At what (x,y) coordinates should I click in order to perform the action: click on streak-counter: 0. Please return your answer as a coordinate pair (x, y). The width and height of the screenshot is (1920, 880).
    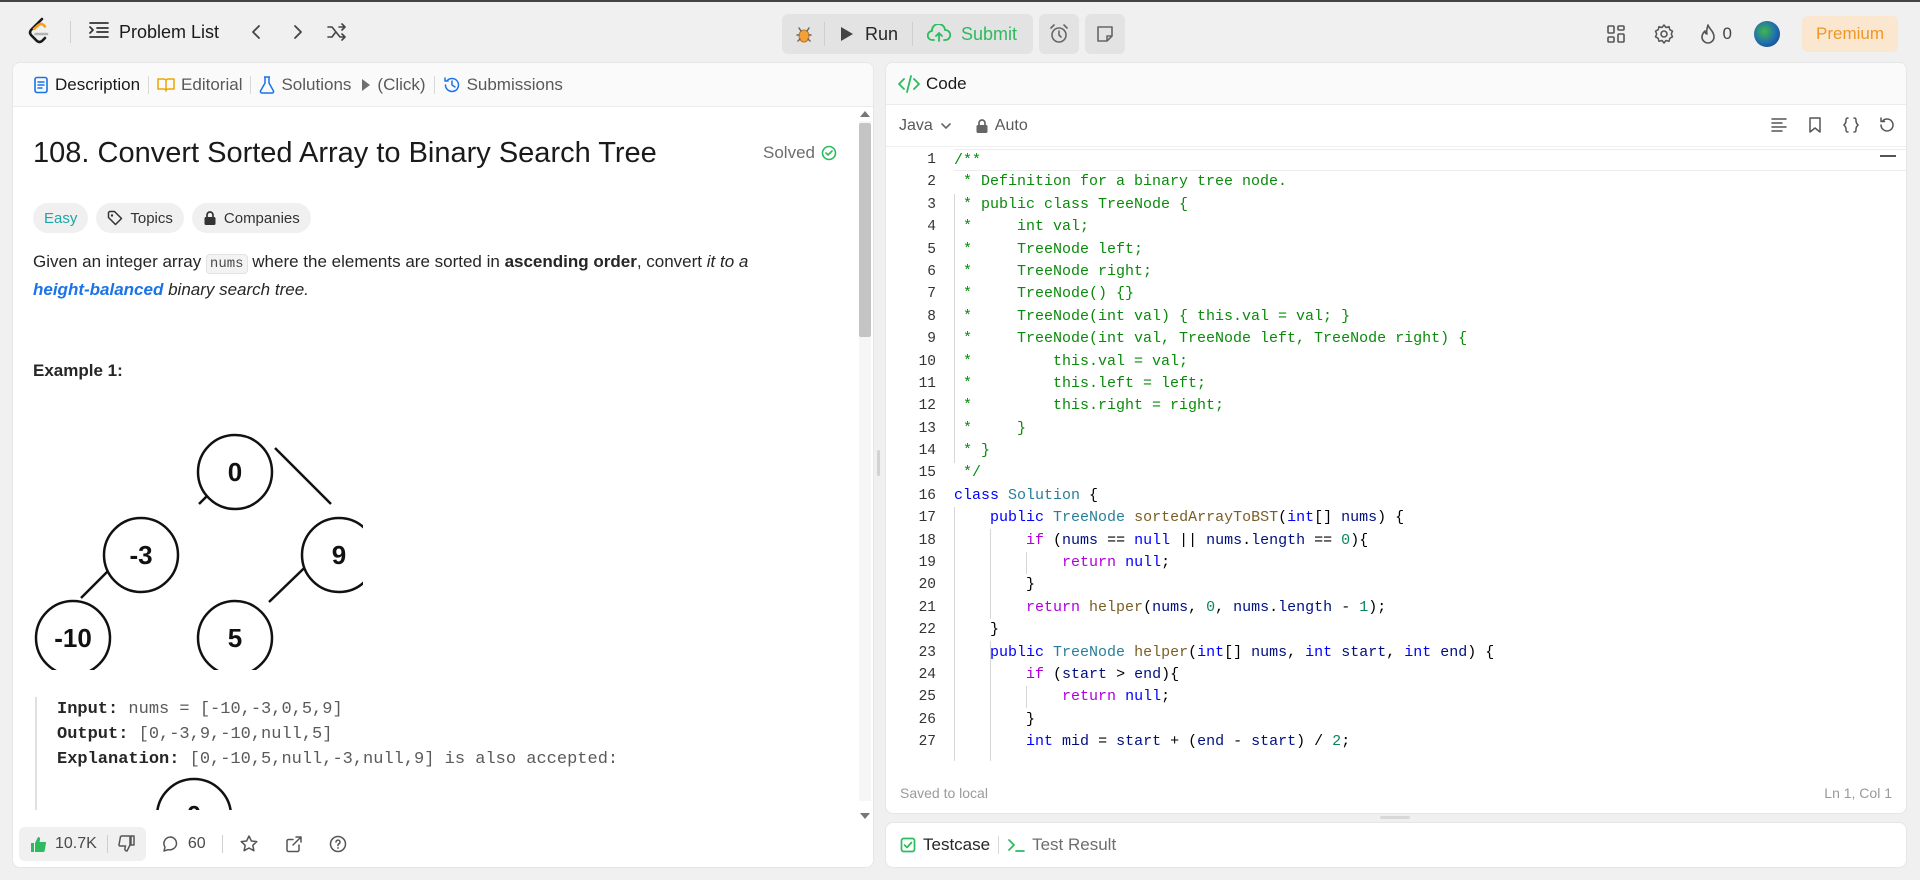
    Looking at the image, I should click on (1715, 34).